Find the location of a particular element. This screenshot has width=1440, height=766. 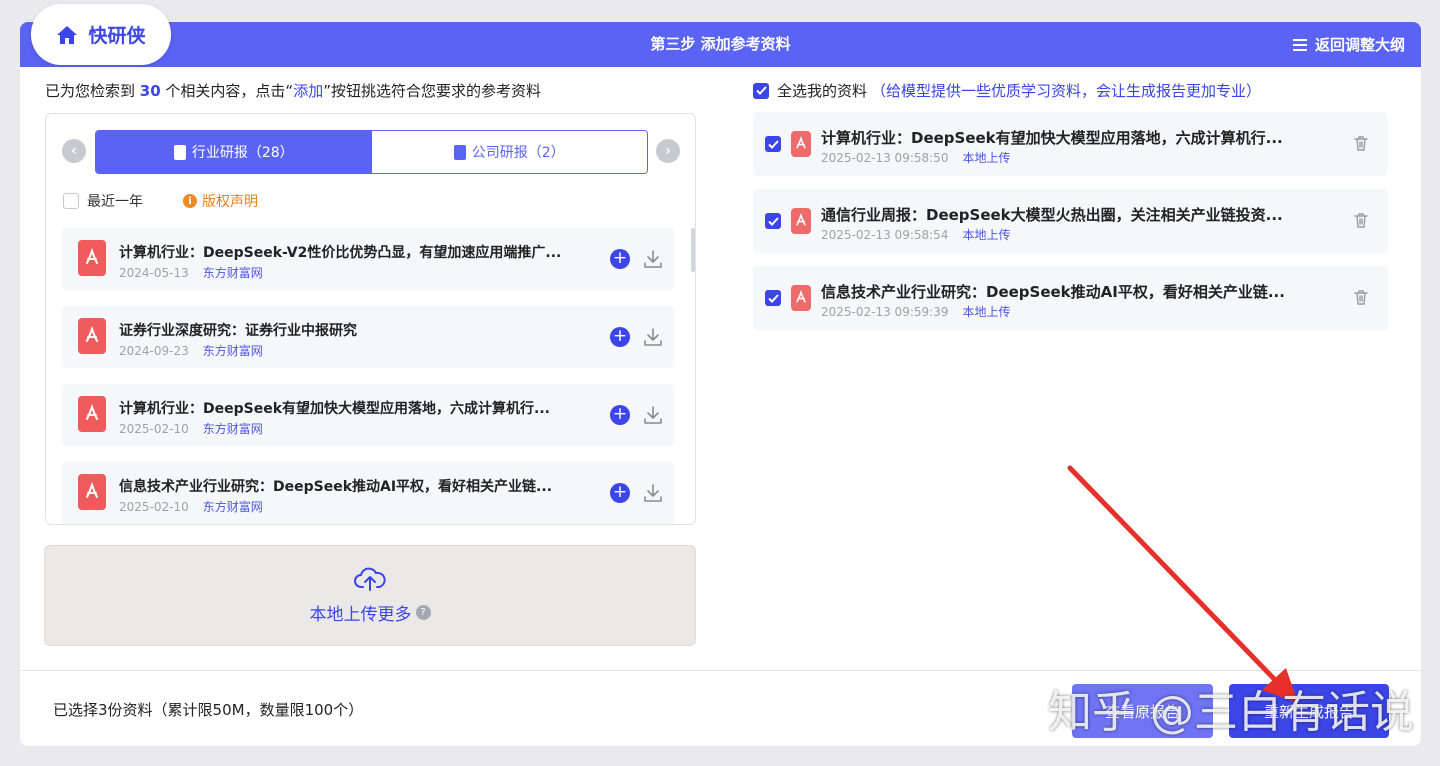

copyright-link: 版权声明 is located at coordinates (230, 201).